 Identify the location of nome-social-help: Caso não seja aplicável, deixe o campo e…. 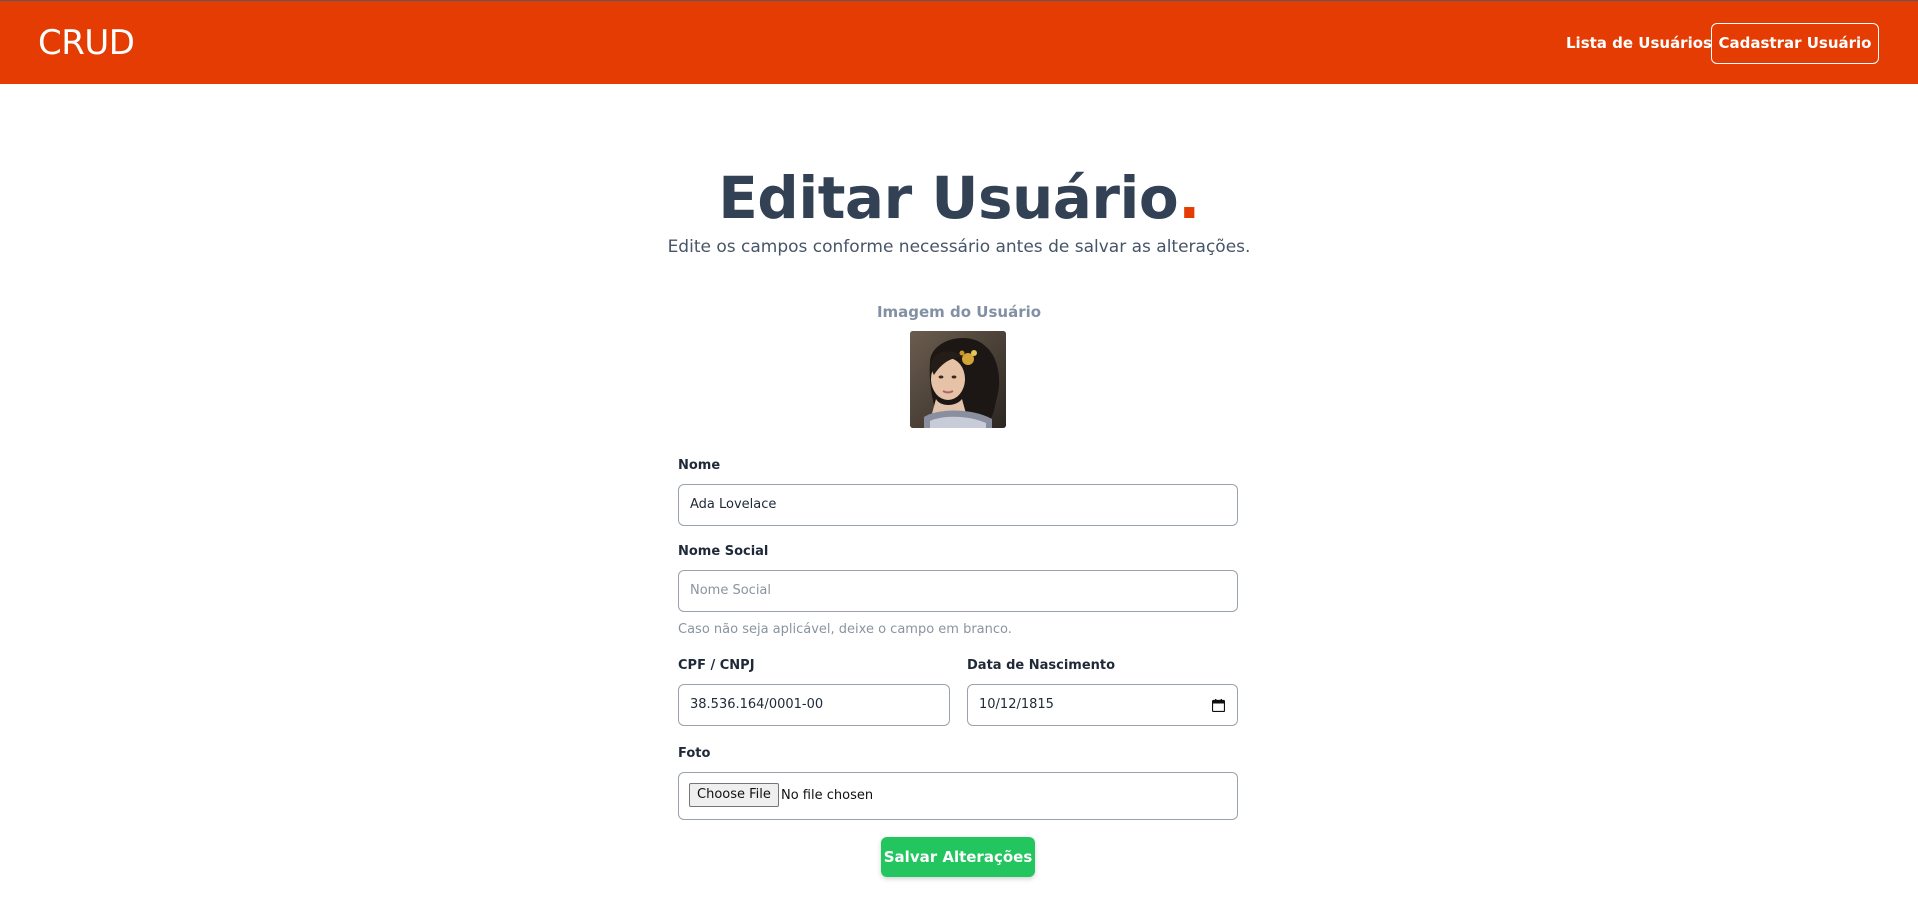
(845, 629).